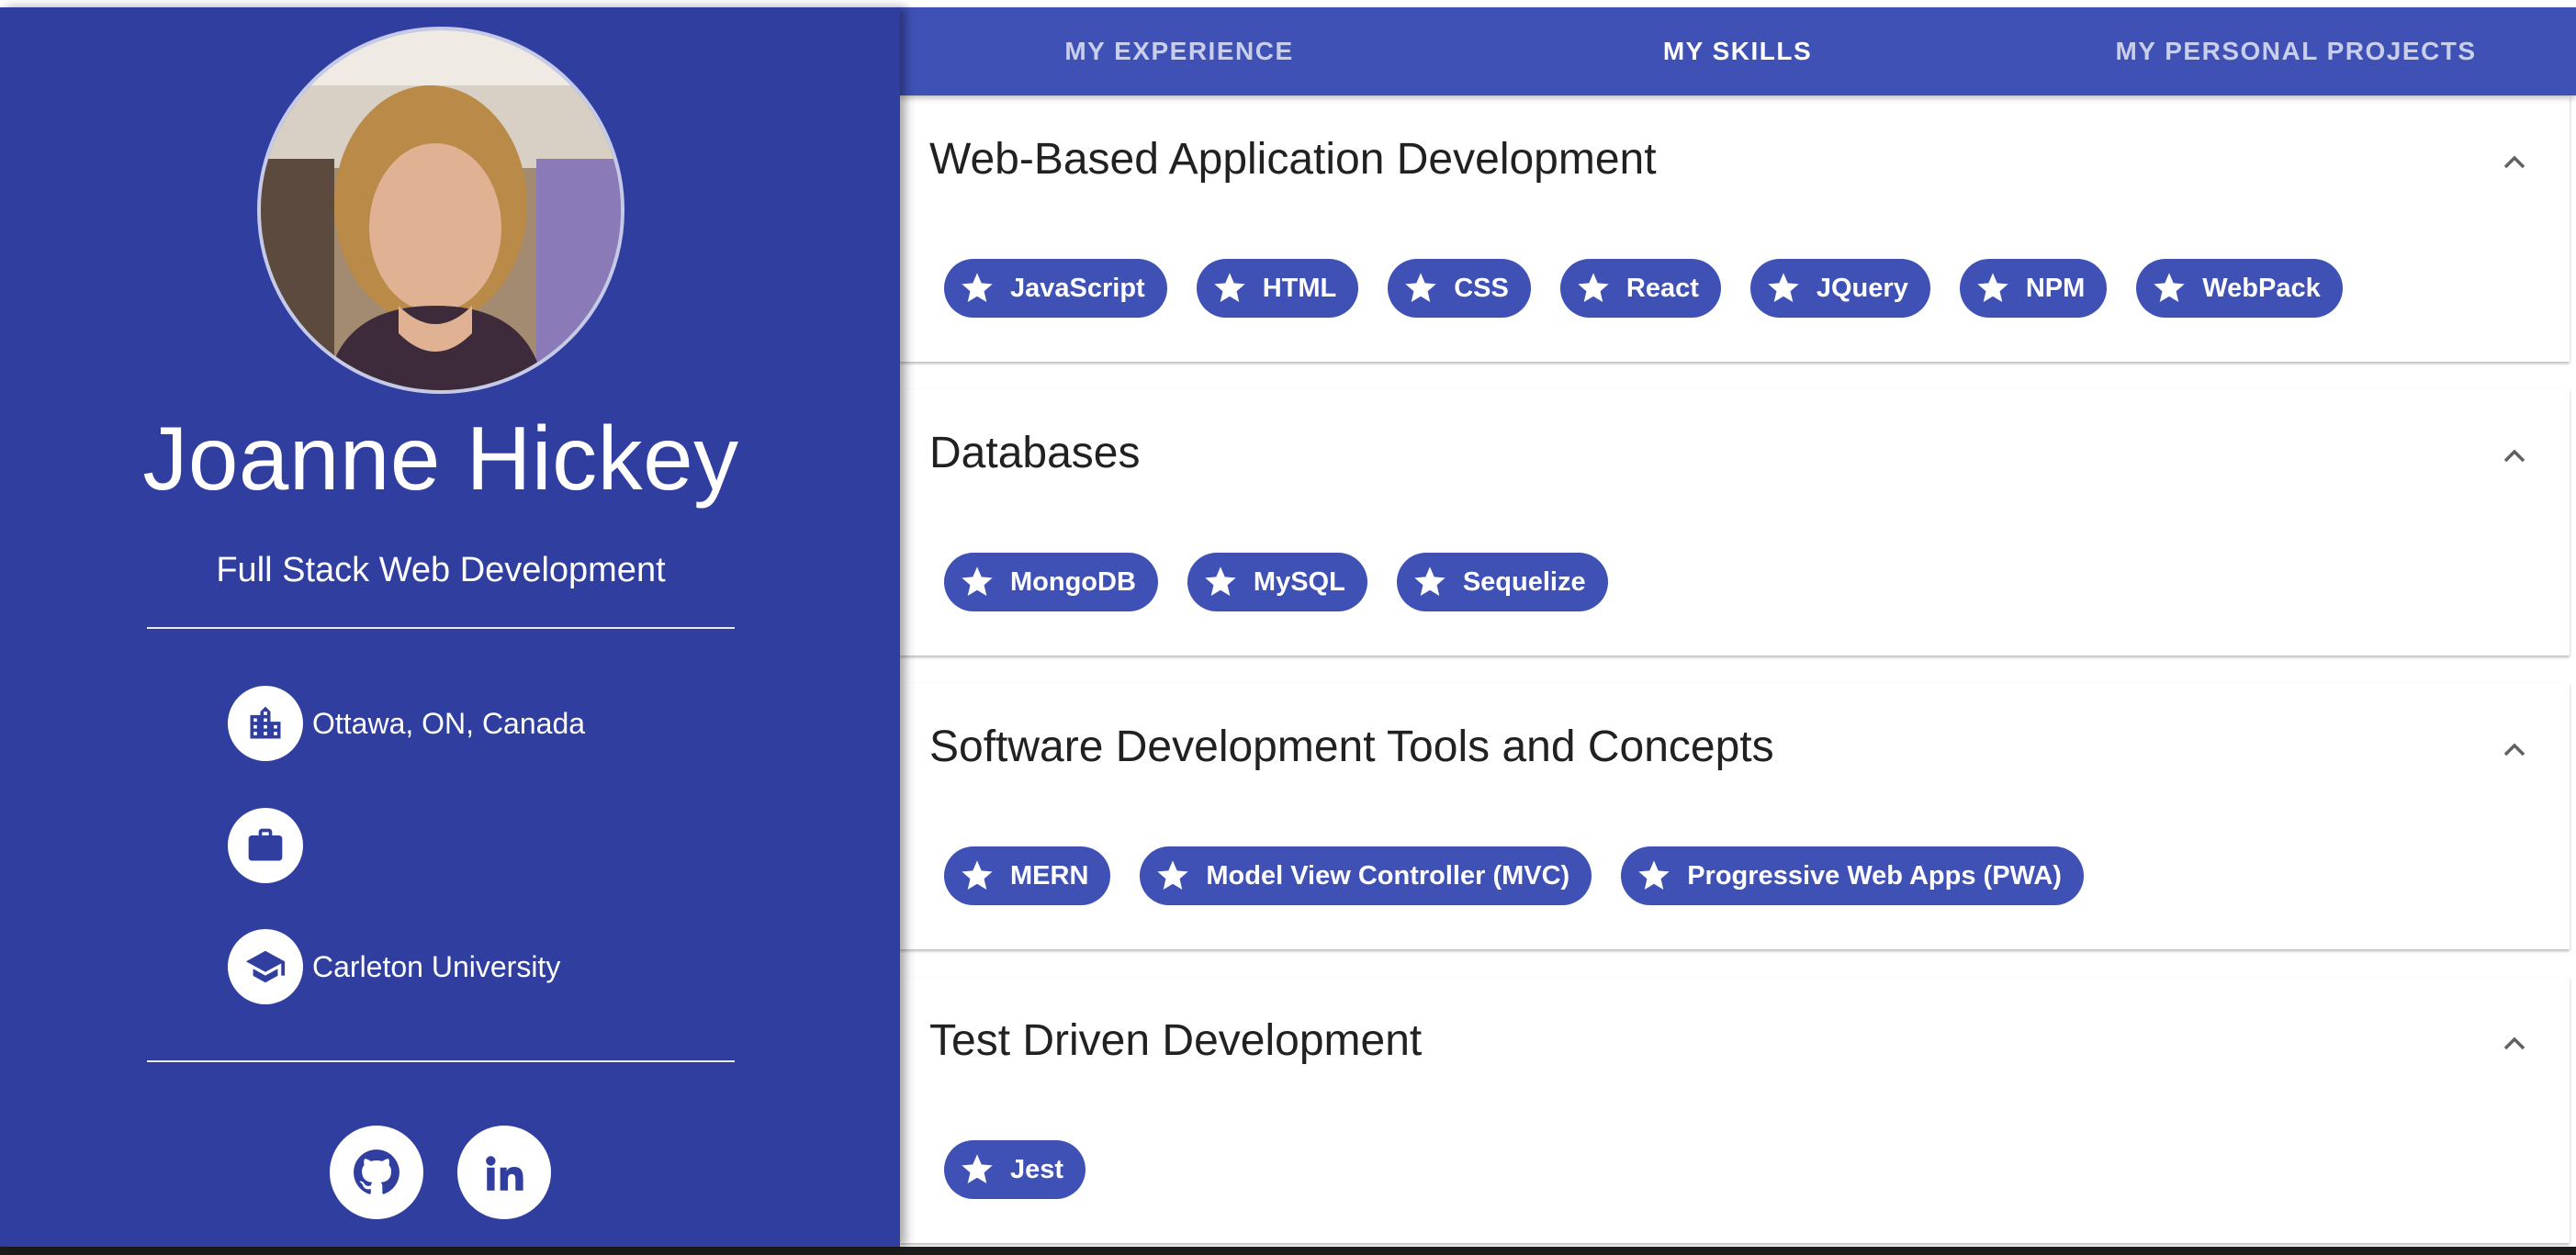 This screenshot has width=2576, height=1255. I want to click on skill-chip: Progressive Web Apps (PWA), so click(1852, 875).